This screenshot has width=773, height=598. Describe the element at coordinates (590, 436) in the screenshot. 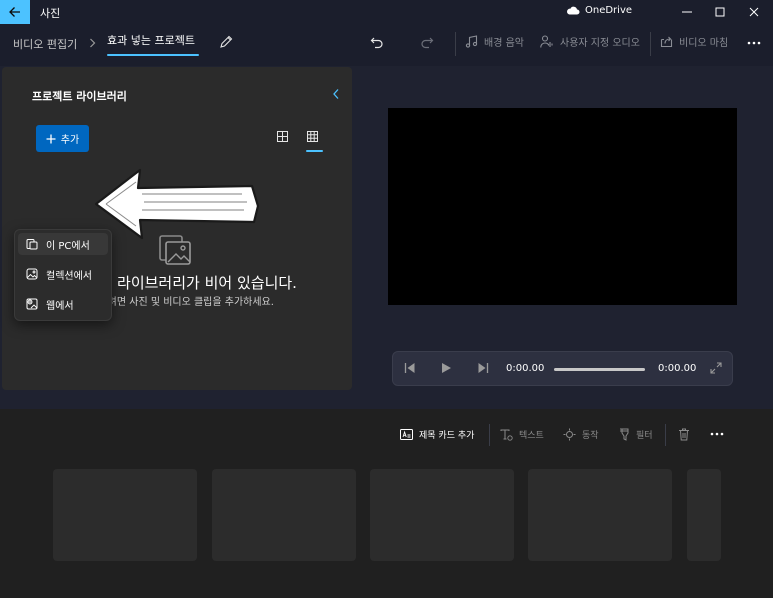

I see `motion-label: 동작` at that location.